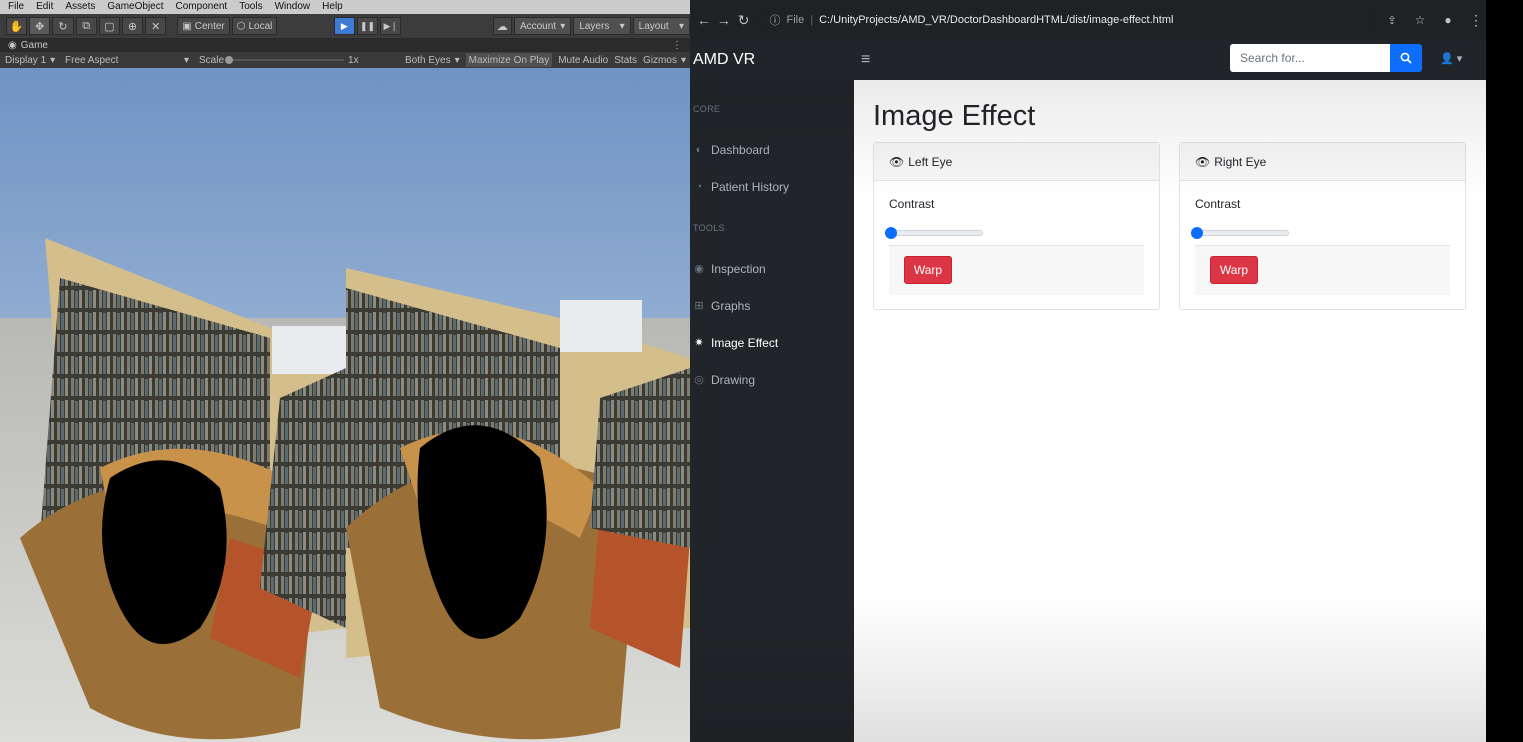  I want to click on play-button: ▶, so click(344, 26).